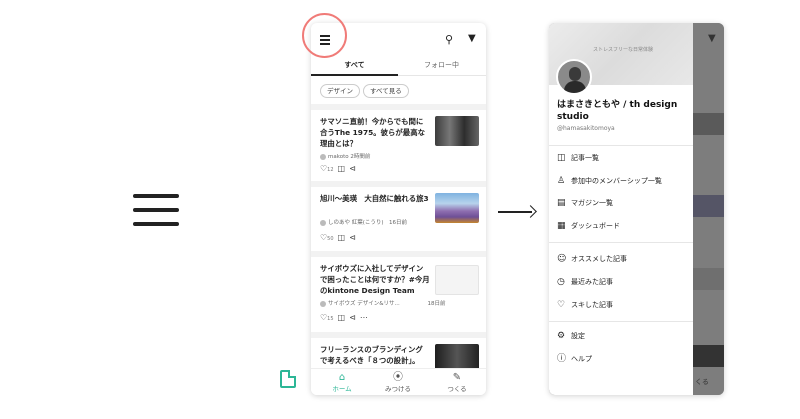 This screenshot has height=419, width=800. I want to click on article-author: makoto, so click(338, 157).